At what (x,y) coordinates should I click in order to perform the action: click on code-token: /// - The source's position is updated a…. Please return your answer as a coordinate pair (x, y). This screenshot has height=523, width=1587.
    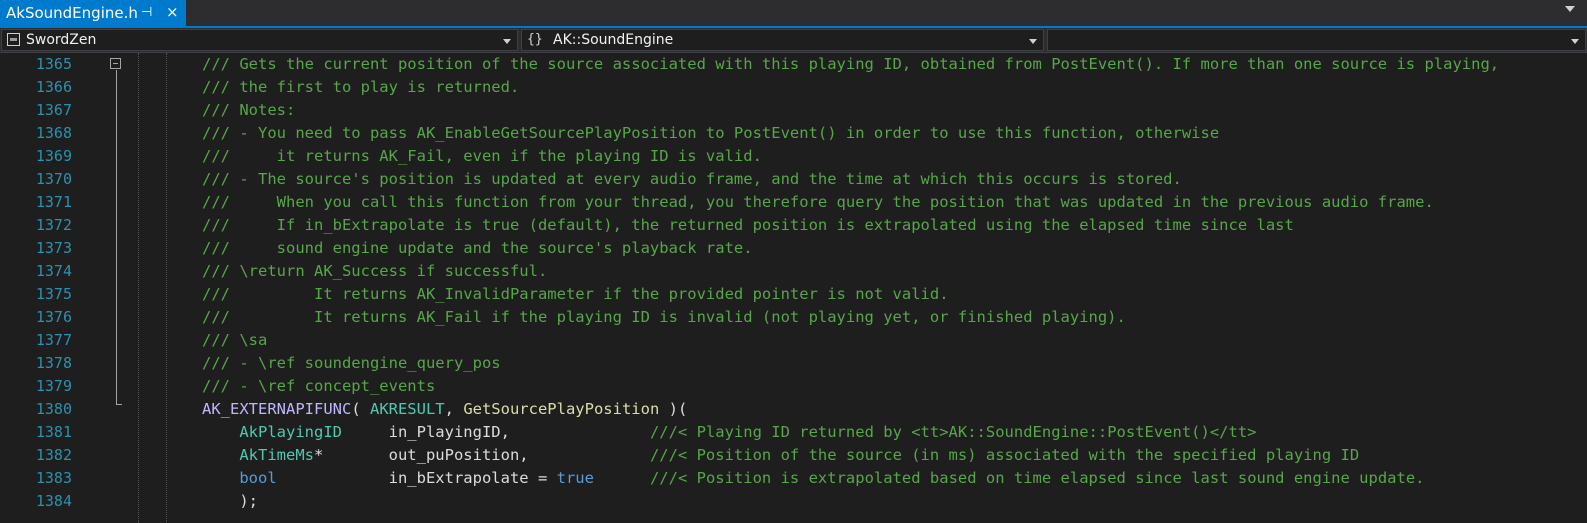
    Looking at the image, I should click on (692, 179).